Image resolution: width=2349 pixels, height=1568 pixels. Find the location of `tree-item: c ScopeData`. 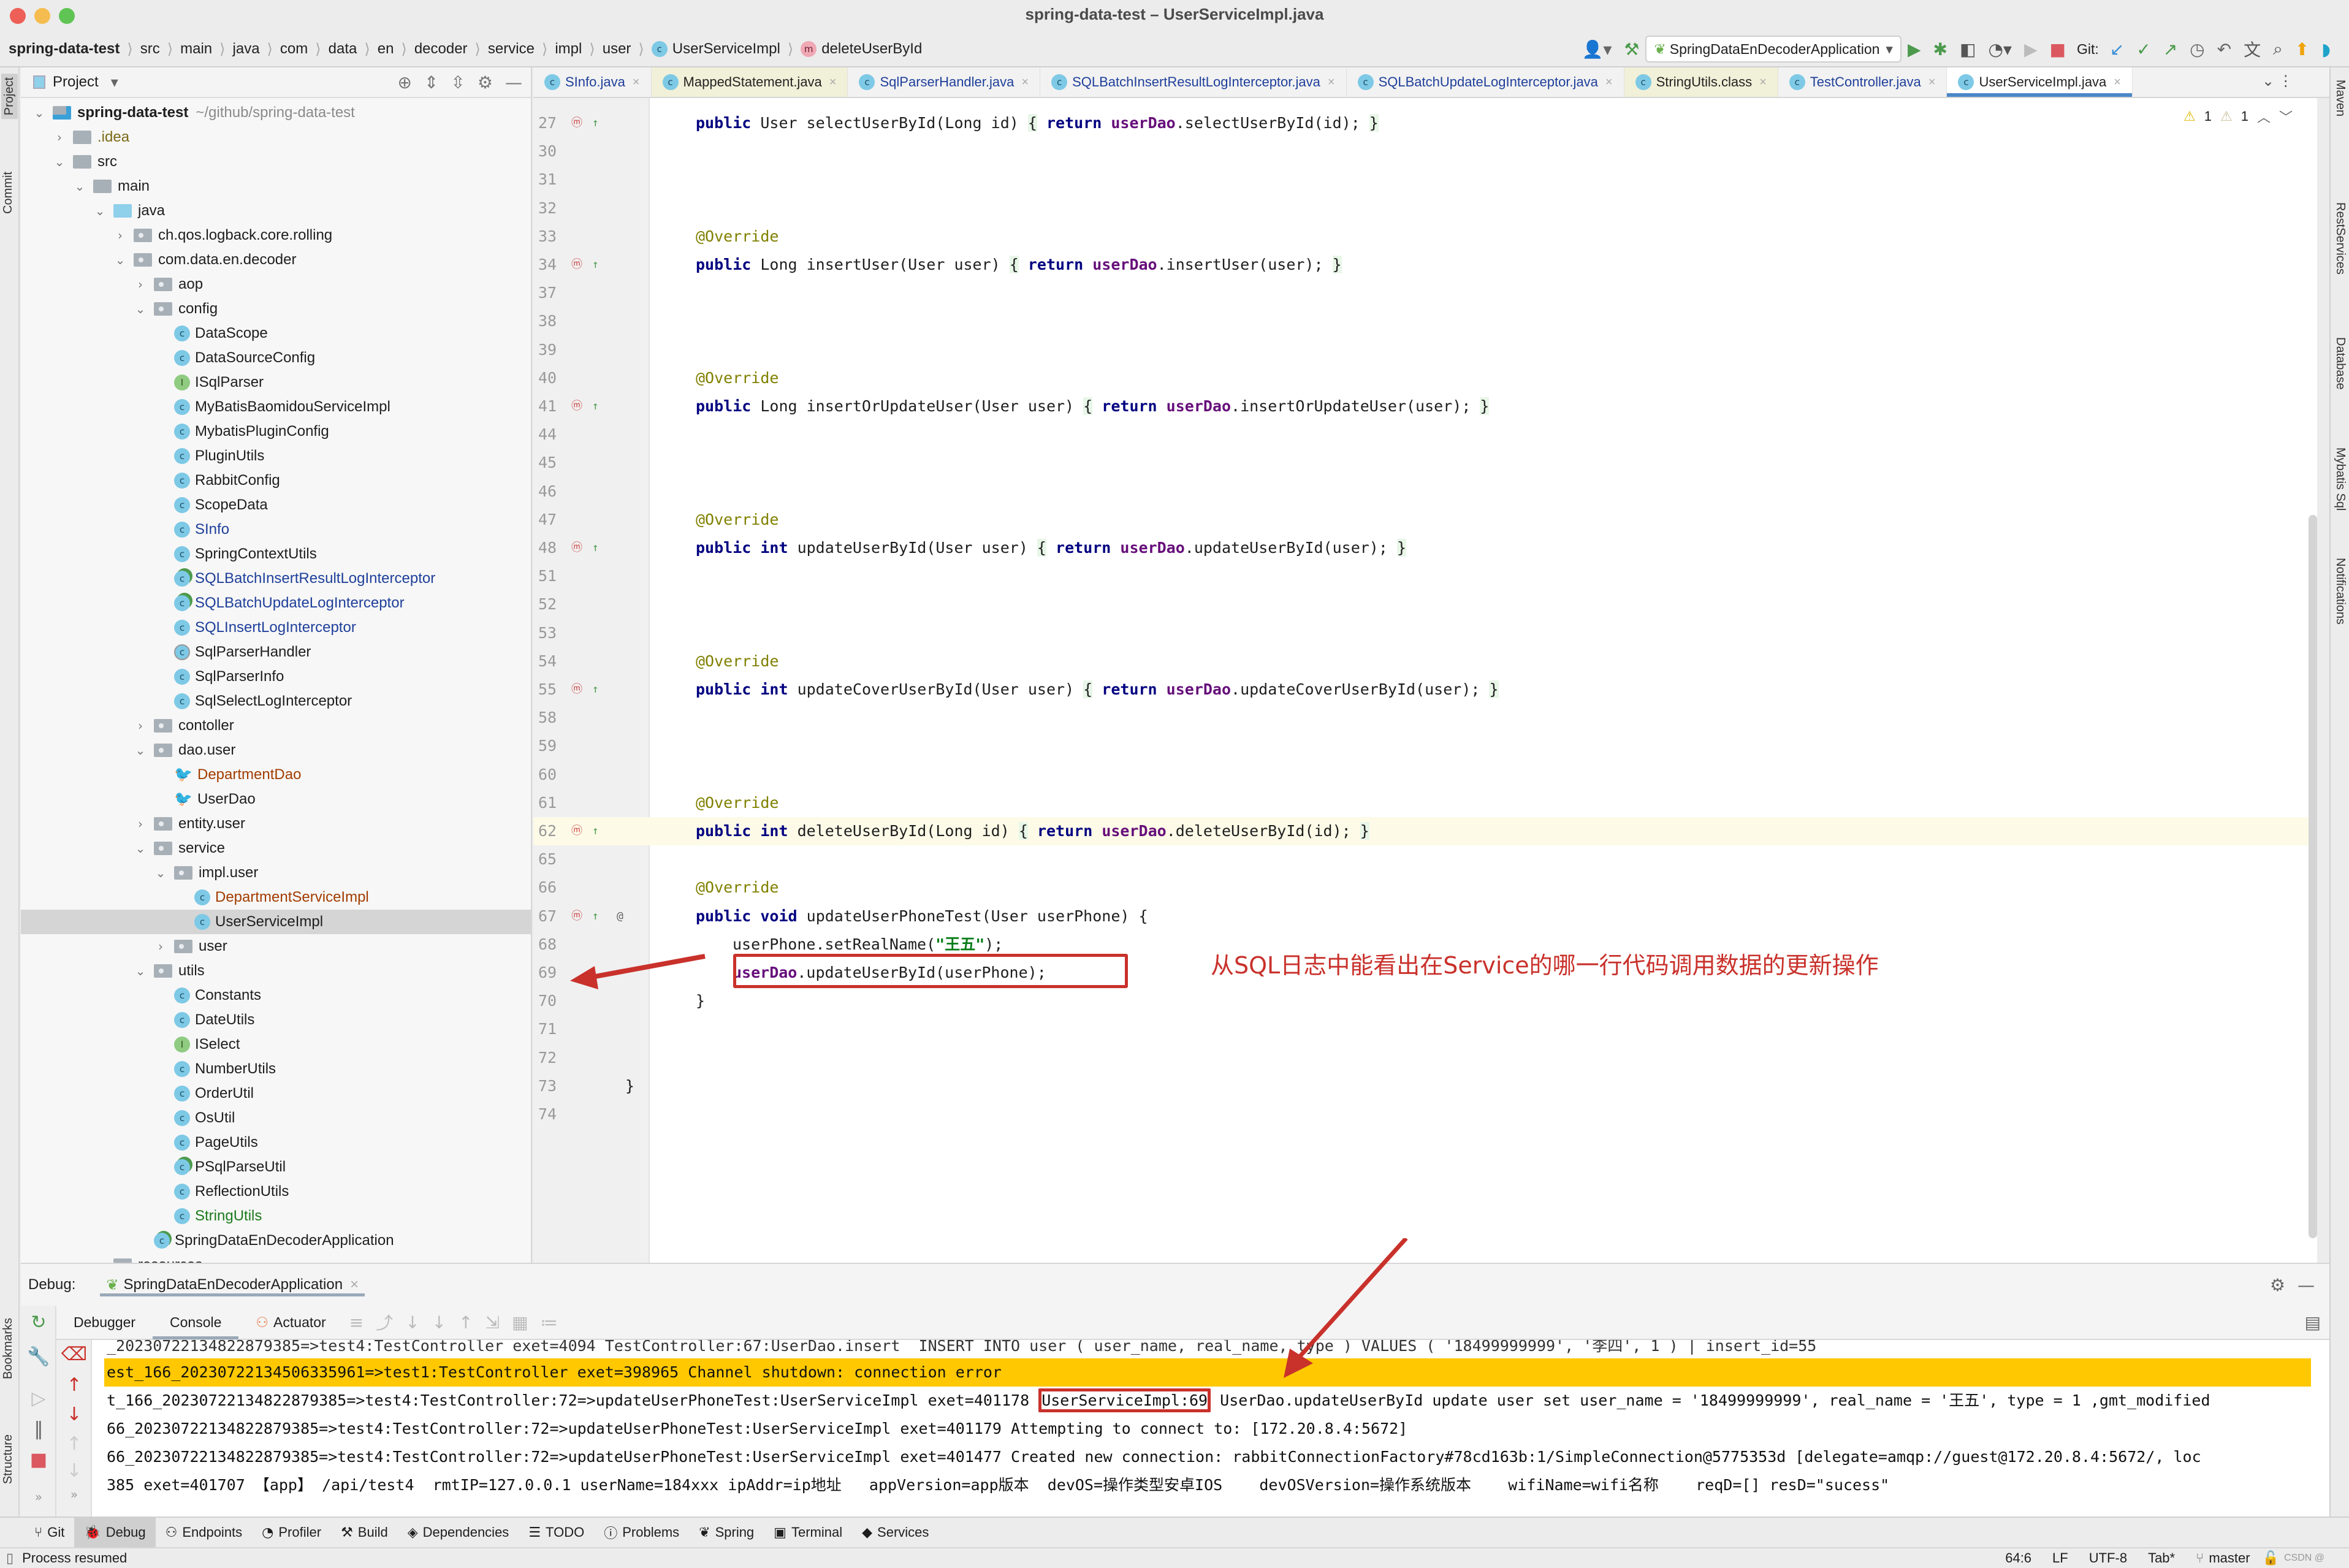

tree-item: c ScopeData is located at coordinates (276, 505).